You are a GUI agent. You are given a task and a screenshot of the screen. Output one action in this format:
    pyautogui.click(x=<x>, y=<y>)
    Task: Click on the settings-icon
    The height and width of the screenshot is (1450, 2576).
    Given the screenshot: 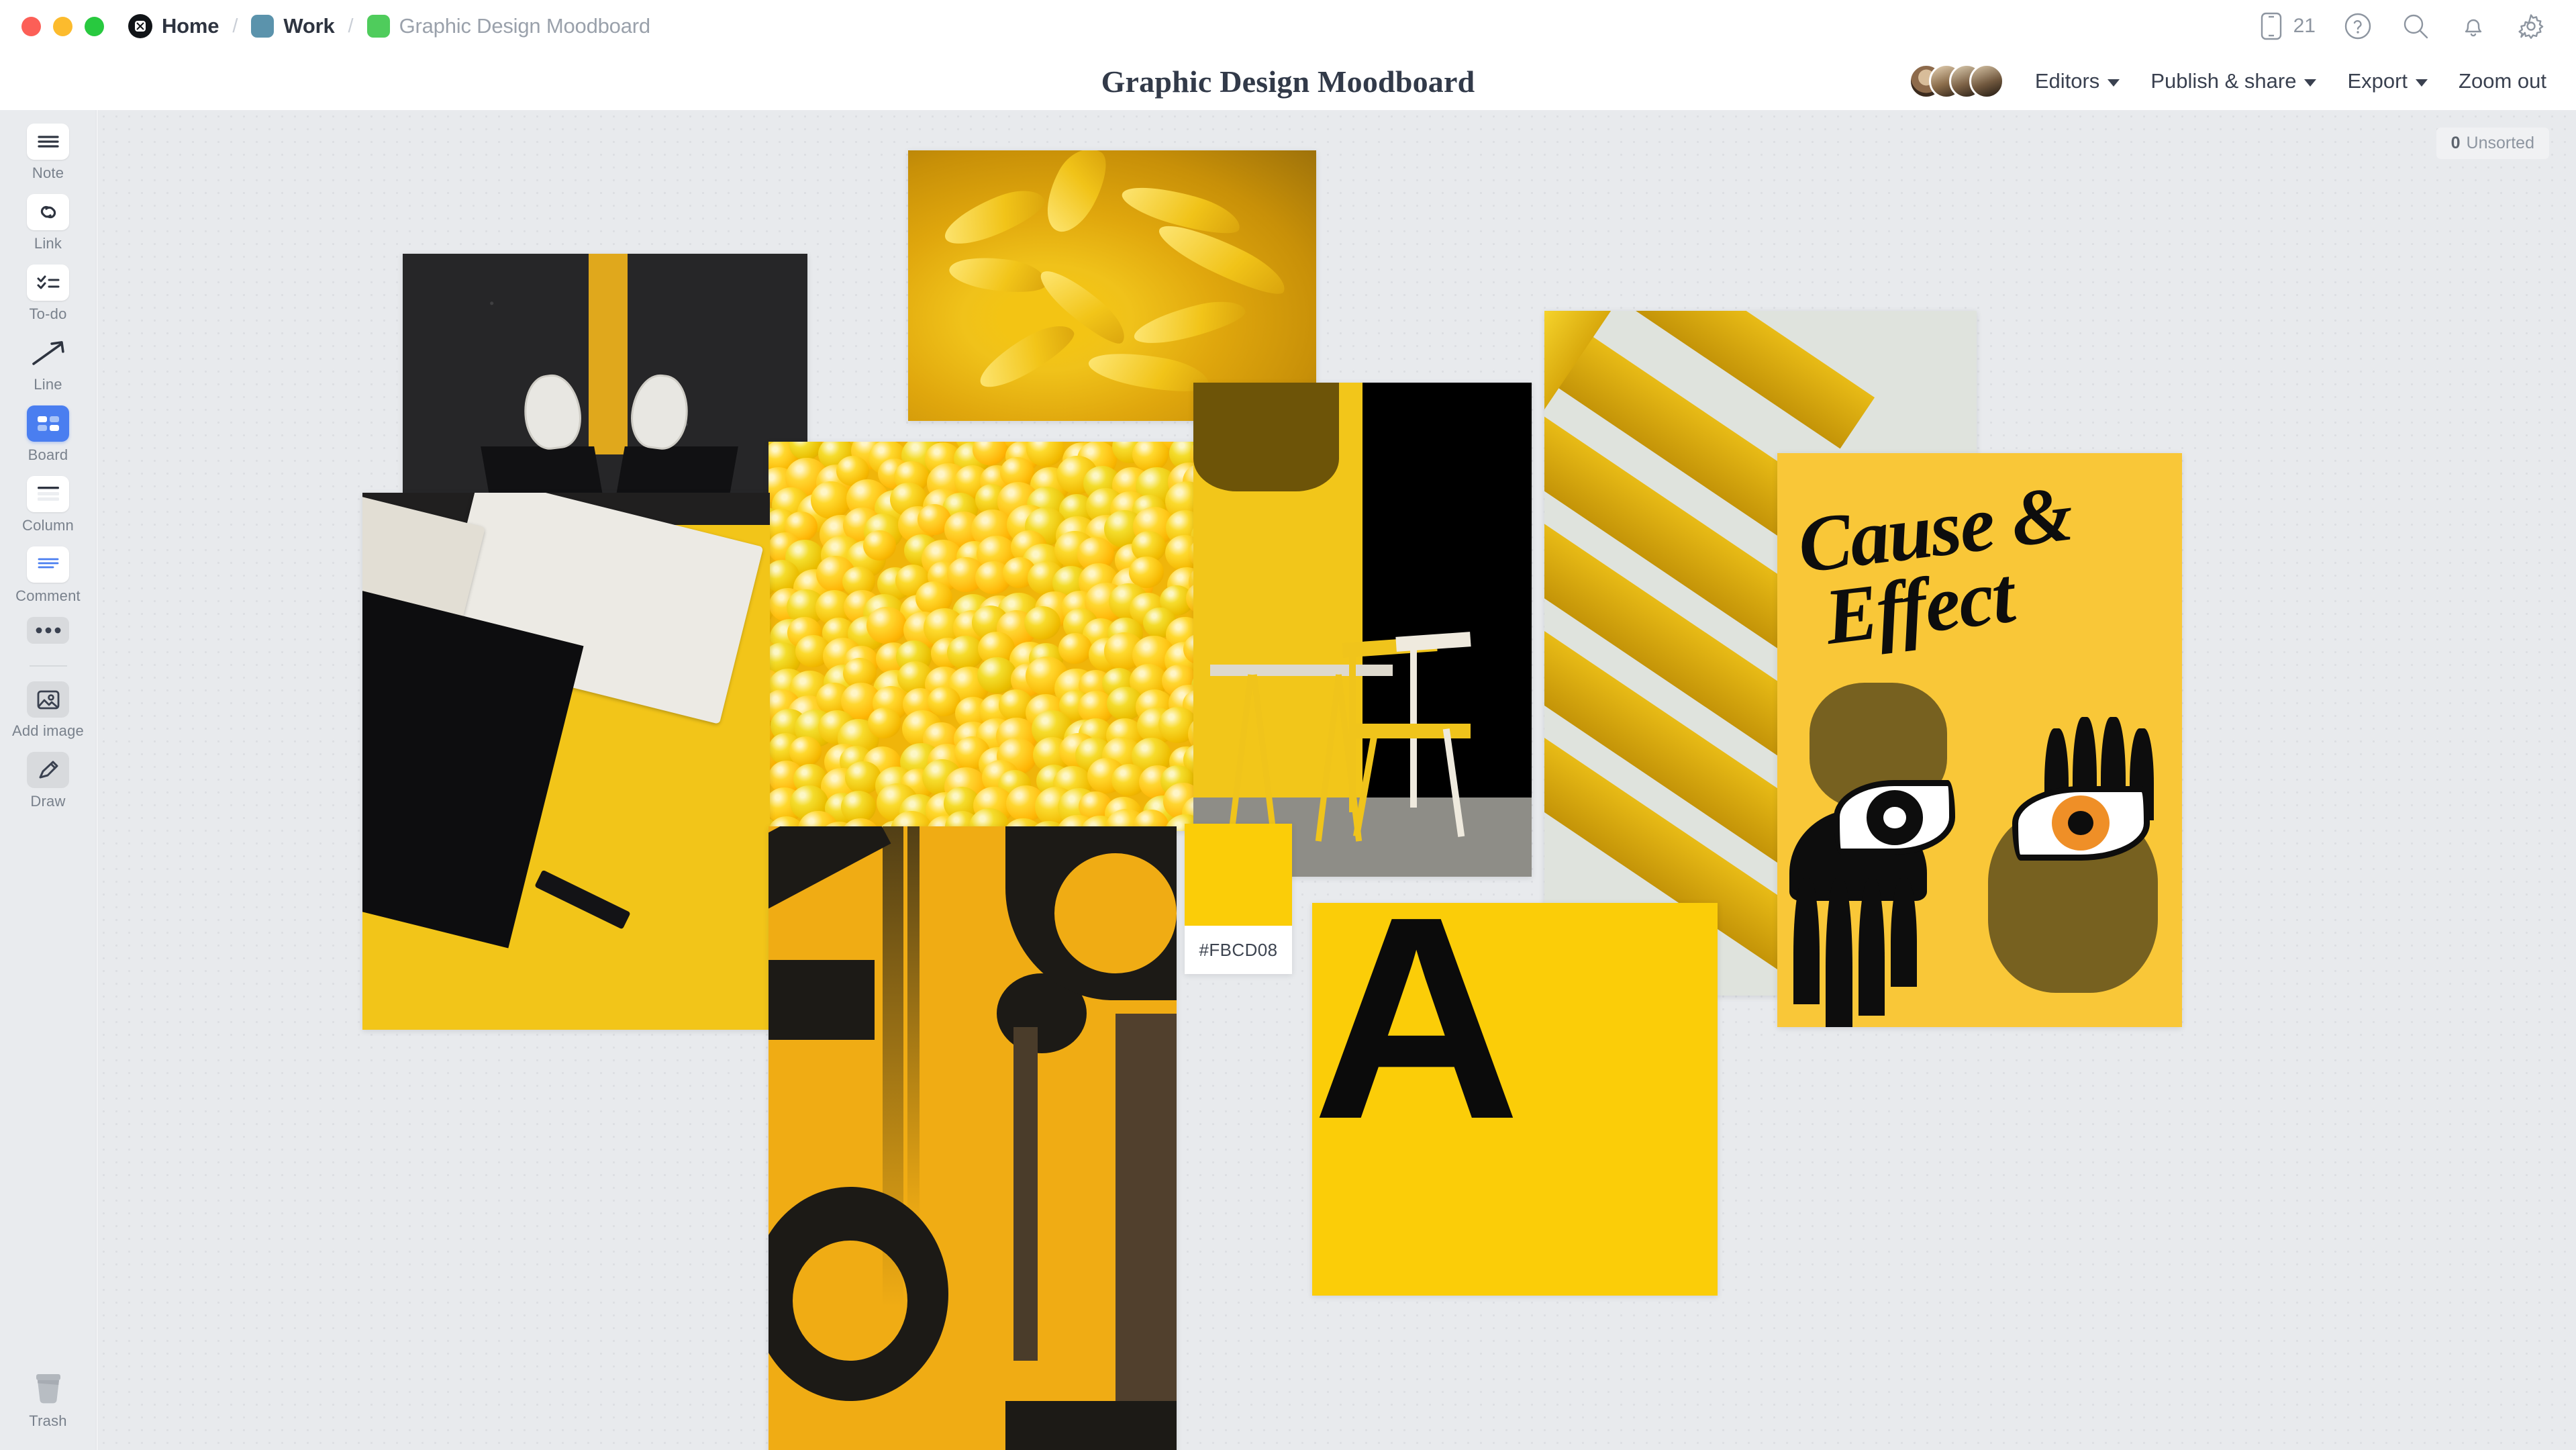 What is the action you would take?
    pyautogui.click(x=2531, y=26)
    